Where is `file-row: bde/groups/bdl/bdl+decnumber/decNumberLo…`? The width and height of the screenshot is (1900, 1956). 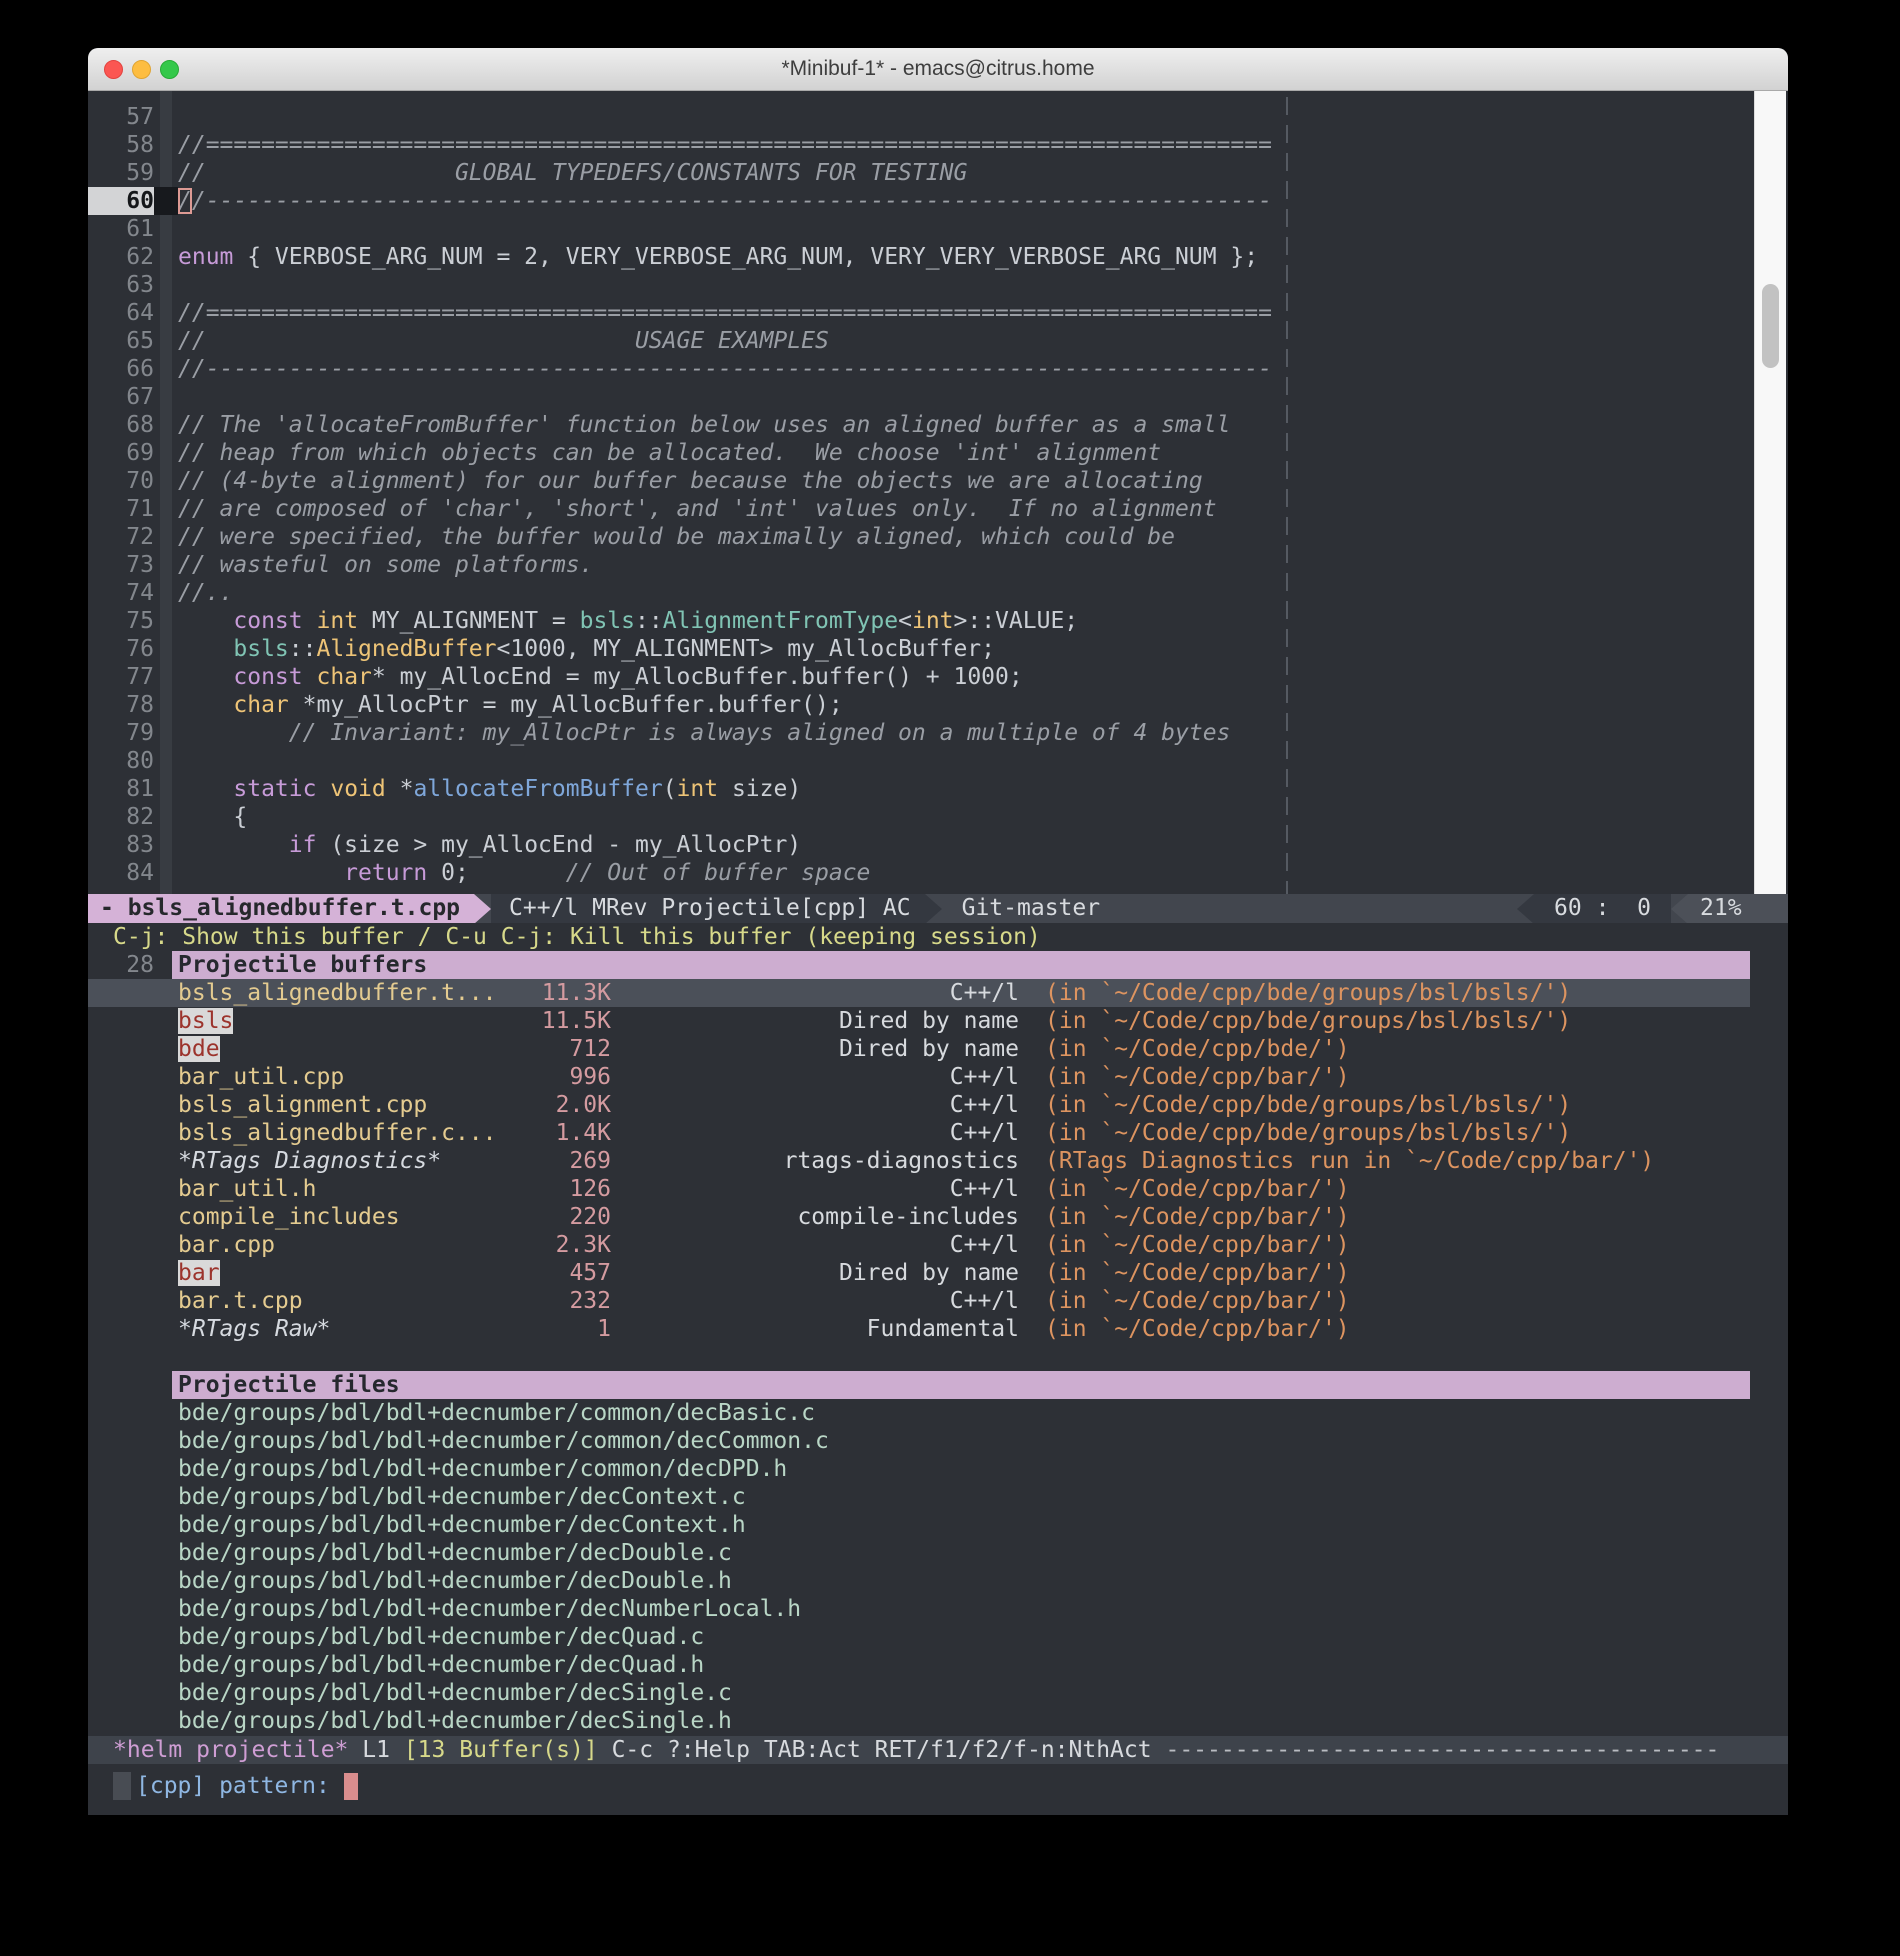 file-row: bde/groups/bdl/bdl+decnumber/decNumberLo… is located at coordinates (919, 1609).